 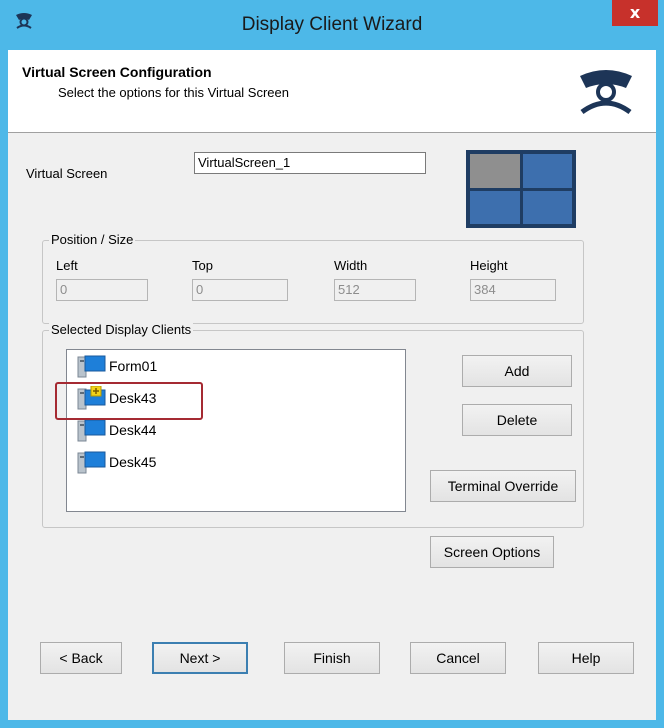 What do you see at coordinates (200, 658) in the screenshot?
I see `next-button: Next >` at bounding box center [200, 658].